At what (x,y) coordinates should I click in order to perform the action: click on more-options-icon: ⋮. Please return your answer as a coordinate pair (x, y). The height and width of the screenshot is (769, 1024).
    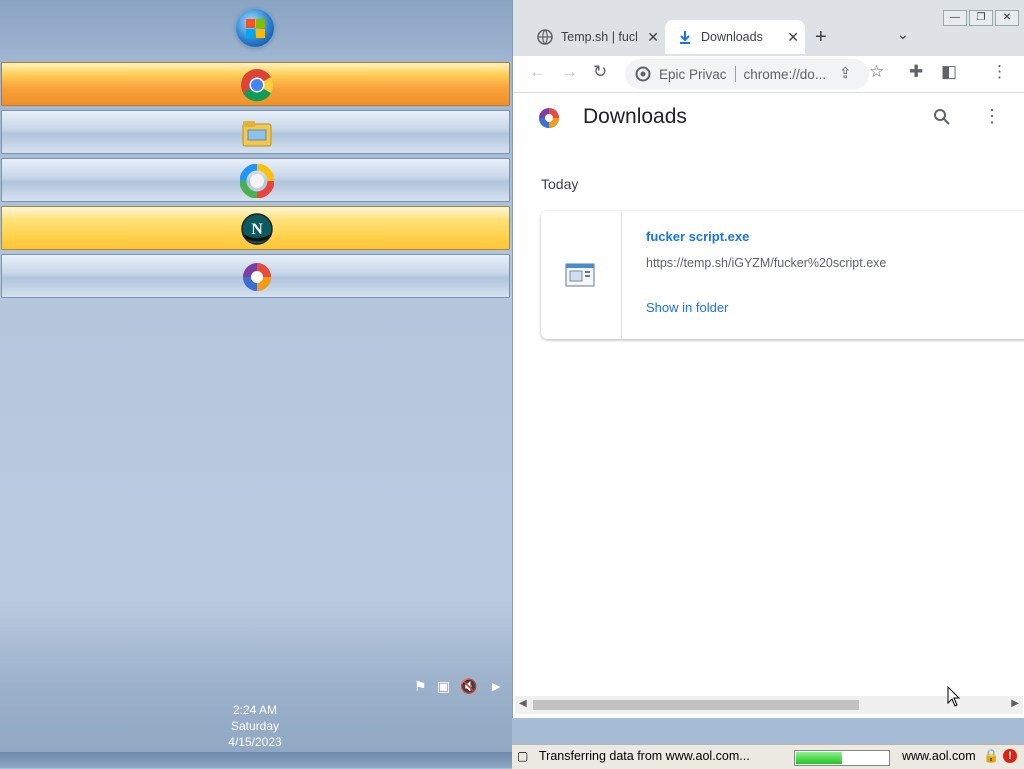
    Looking at the image, I should click on (992, 116).